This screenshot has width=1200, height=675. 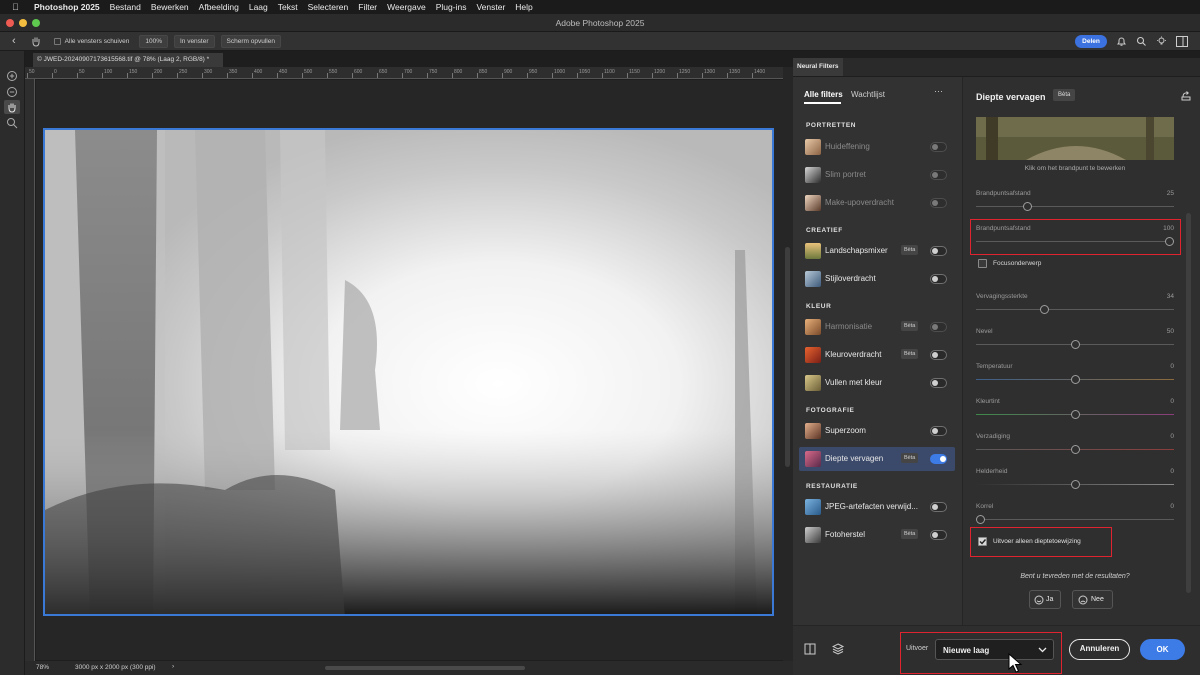 What do you see at coordinates (67, 7) in the screenshot?
I see `menu-app-name: Photoshop 2025` at bounding box center [67, 7].